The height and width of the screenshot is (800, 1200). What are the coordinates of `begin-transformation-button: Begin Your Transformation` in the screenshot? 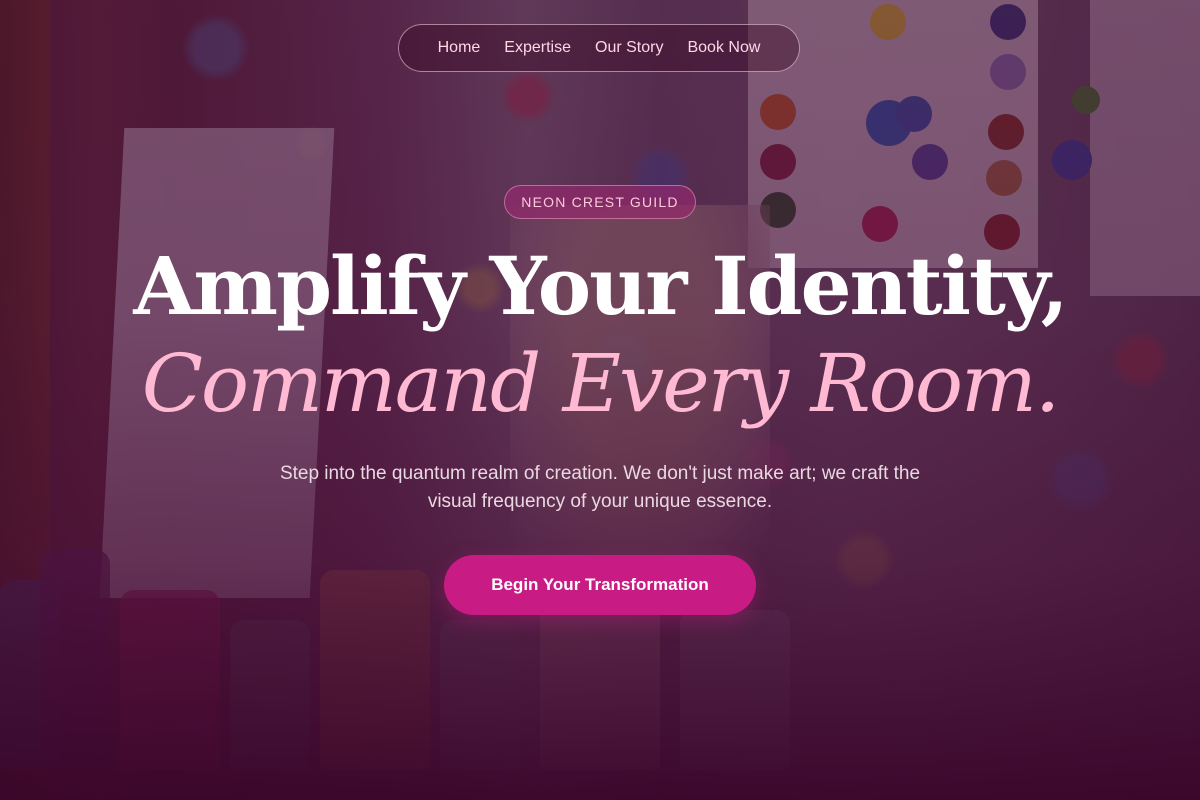 It's located at (600, 585).